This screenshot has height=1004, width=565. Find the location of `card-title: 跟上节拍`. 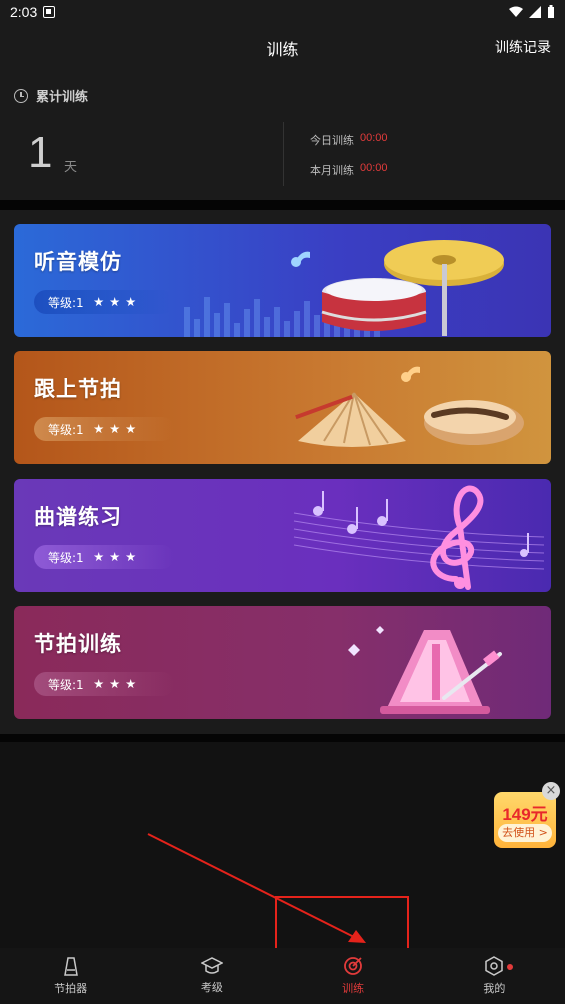

card-title: 跟上节拍 is located at coordinates (78, 389).